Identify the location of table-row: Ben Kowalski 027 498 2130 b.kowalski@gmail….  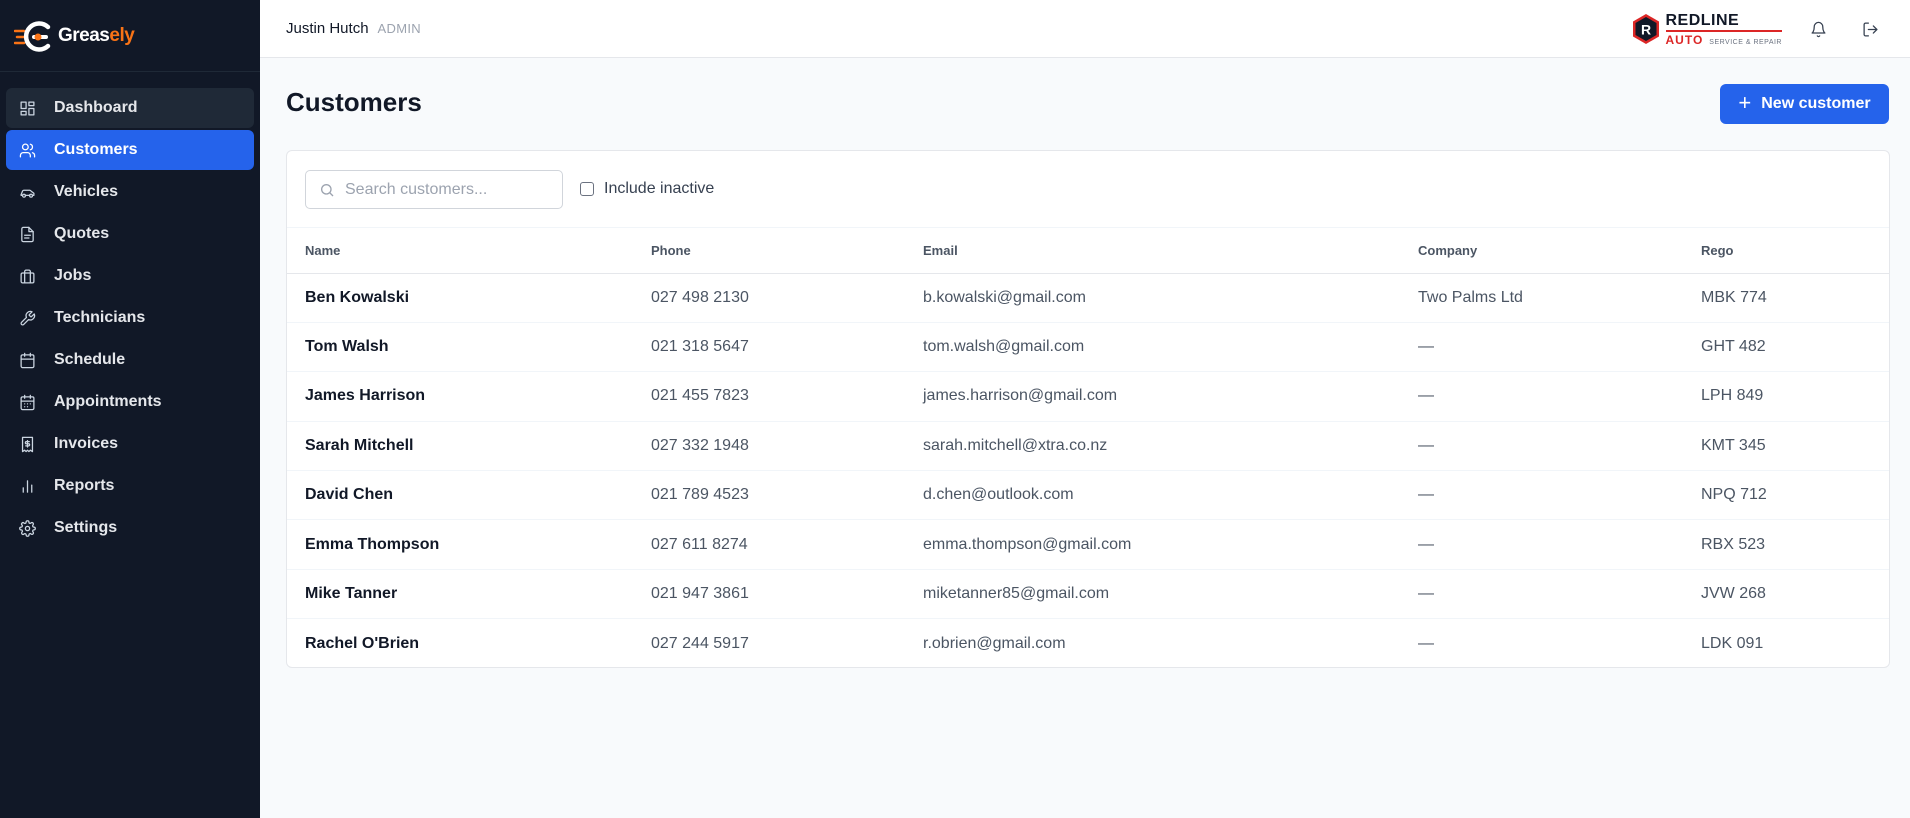
(1088, 298).